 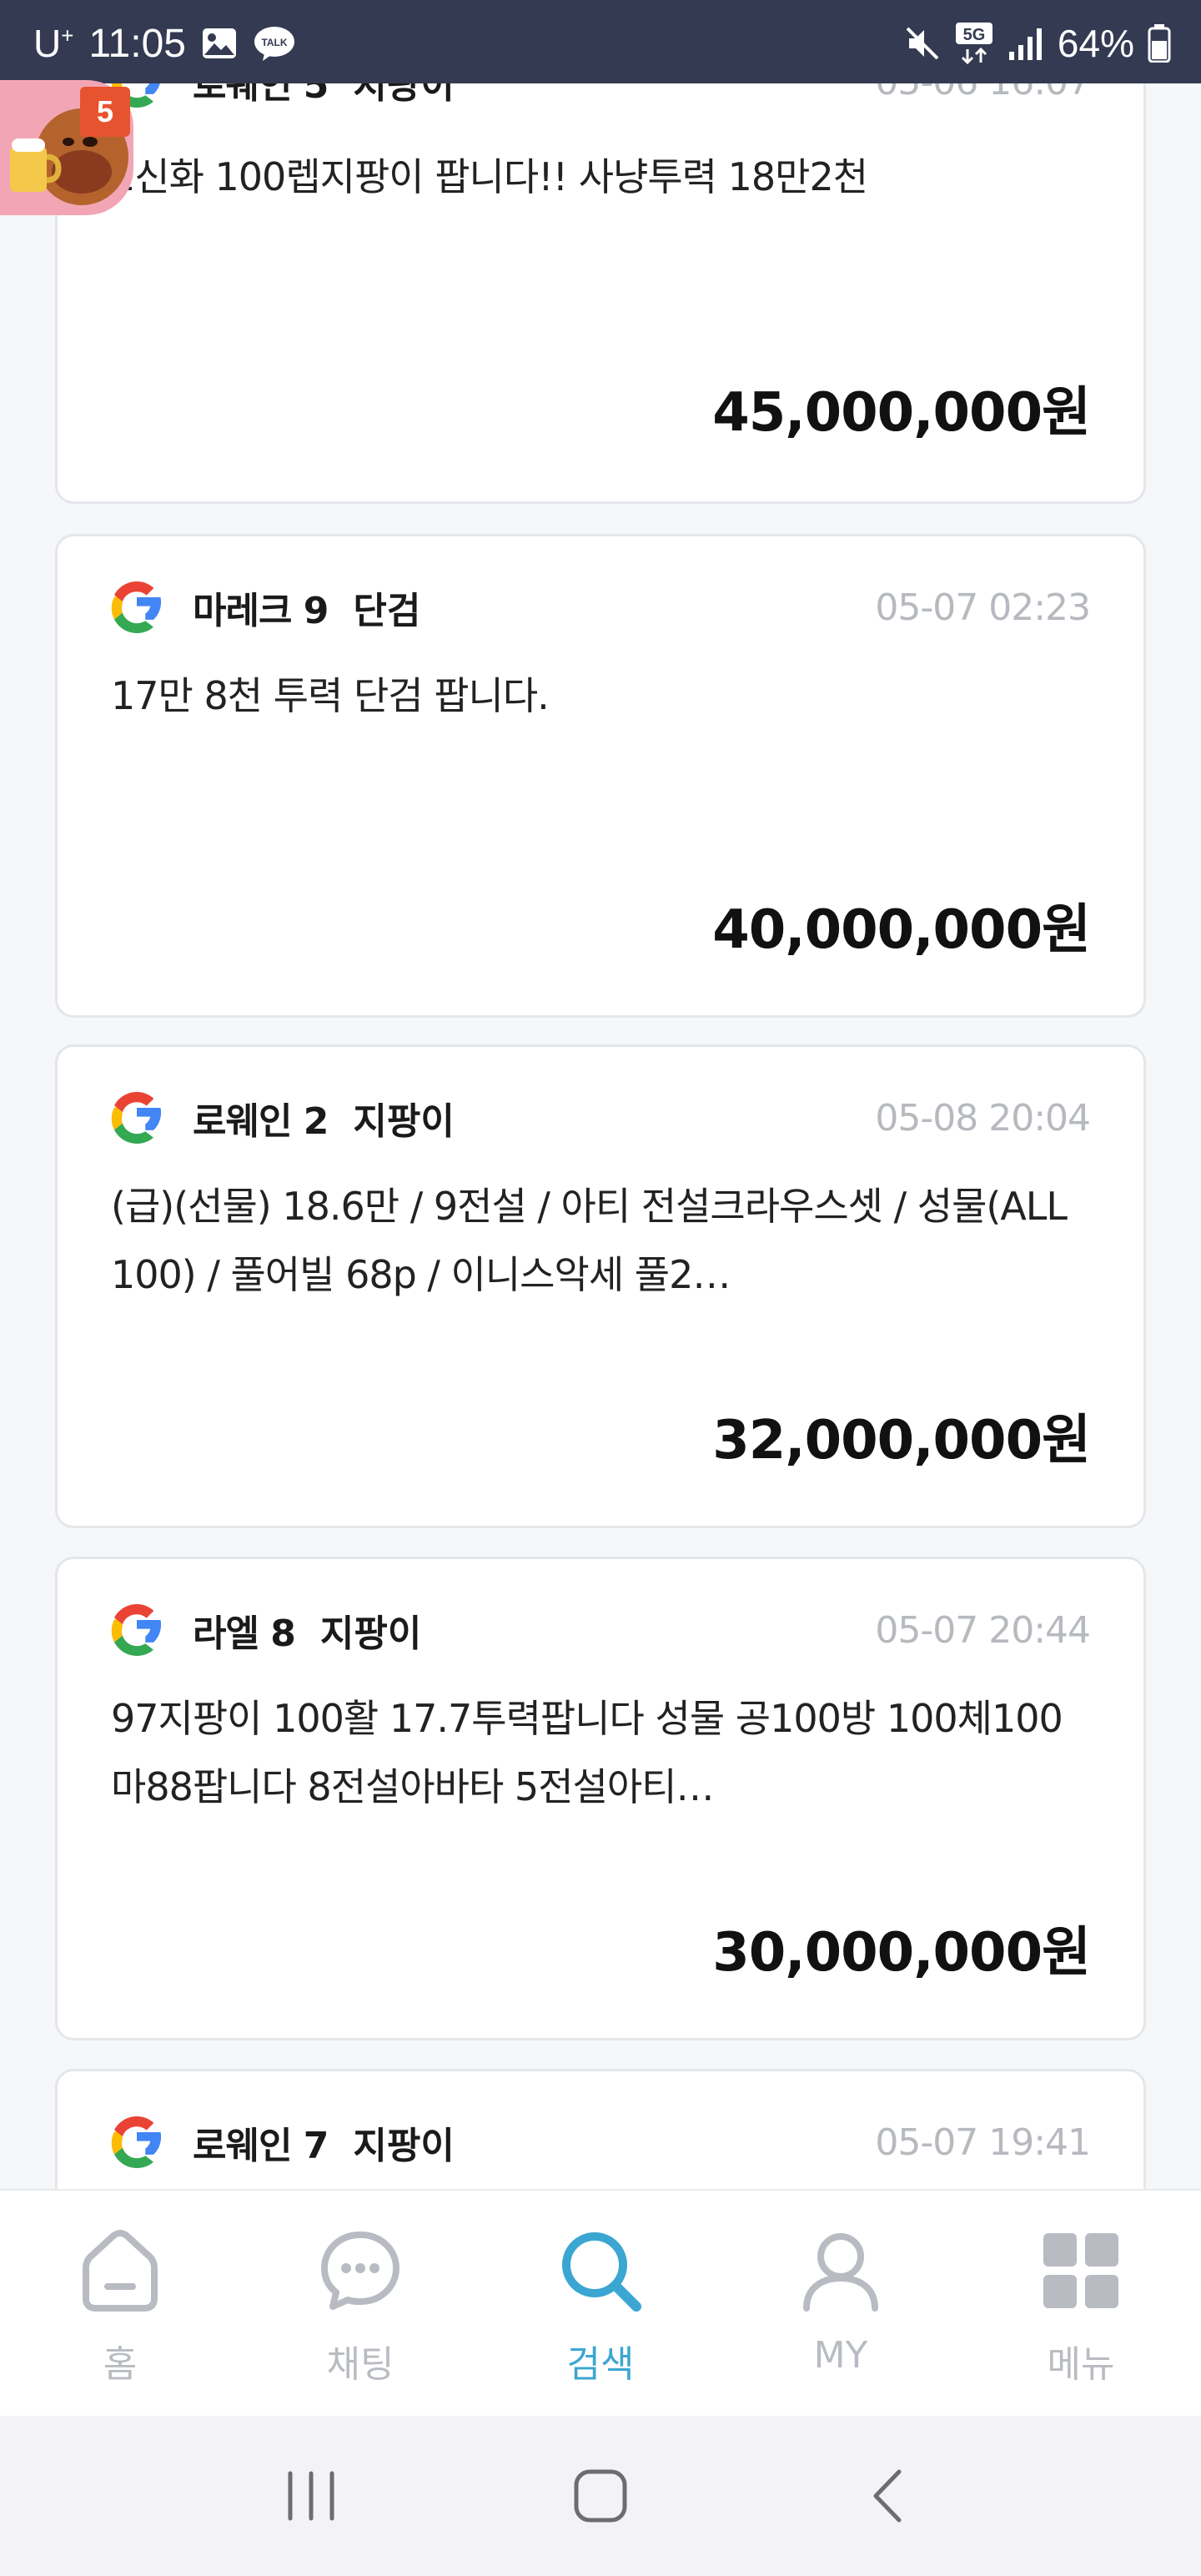 I want to click on server-name: 라엘 8, so click(x=245, y=1634).